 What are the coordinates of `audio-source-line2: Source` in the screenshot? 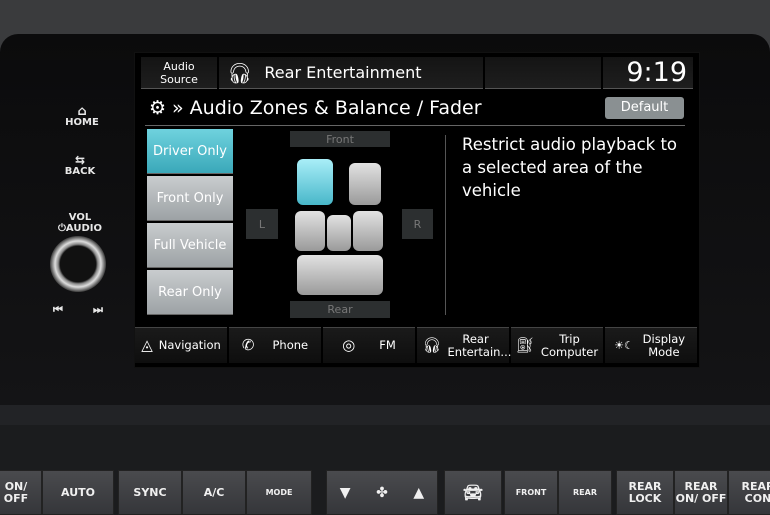 It's located at (179, 79).